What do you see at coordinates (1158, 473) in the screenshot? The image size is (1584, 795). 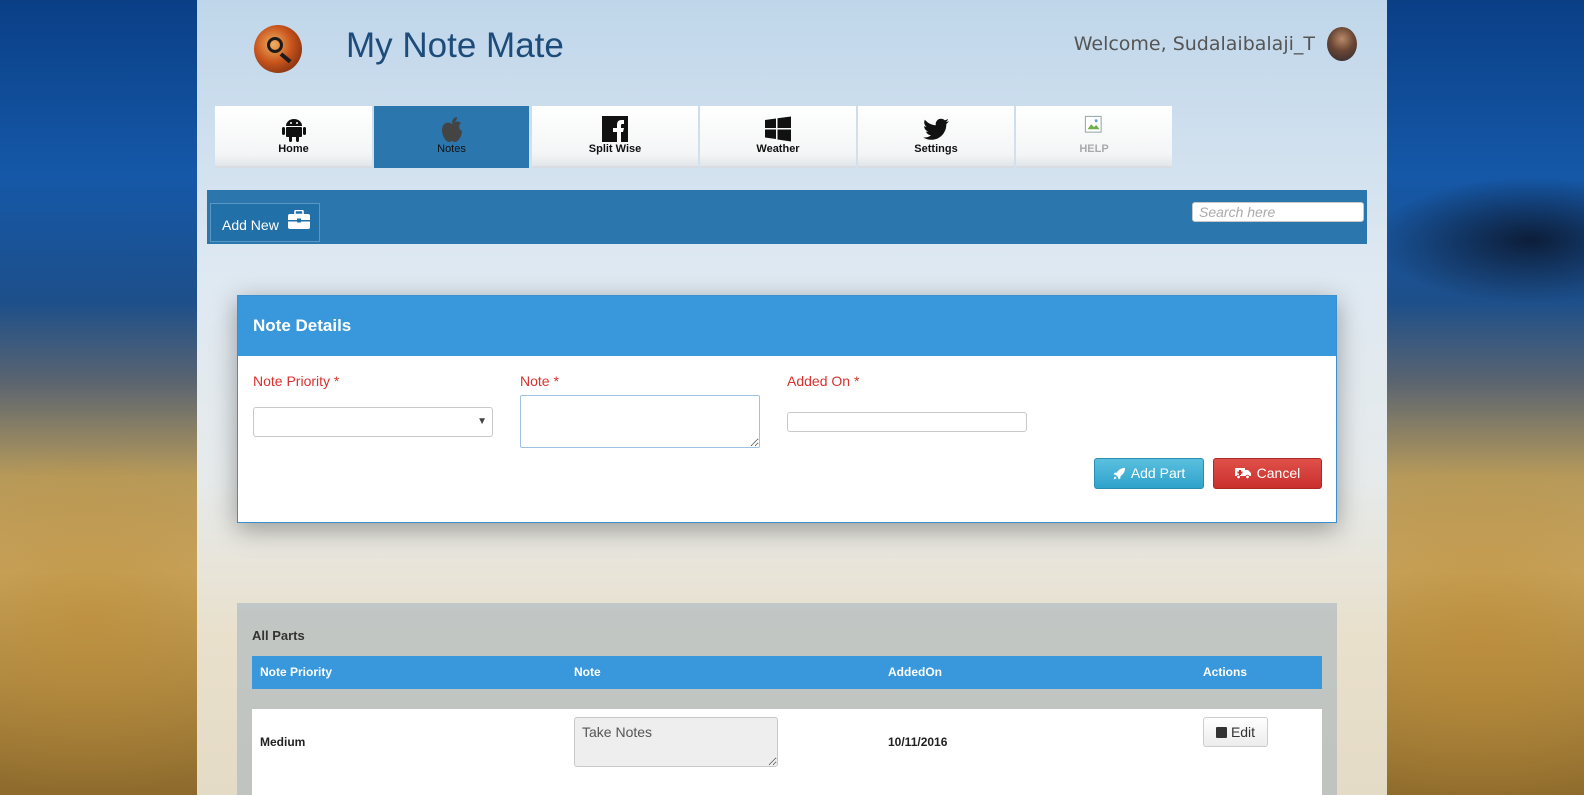 I see `add-part-label: Add Part` at bounding box center [1158, 473].